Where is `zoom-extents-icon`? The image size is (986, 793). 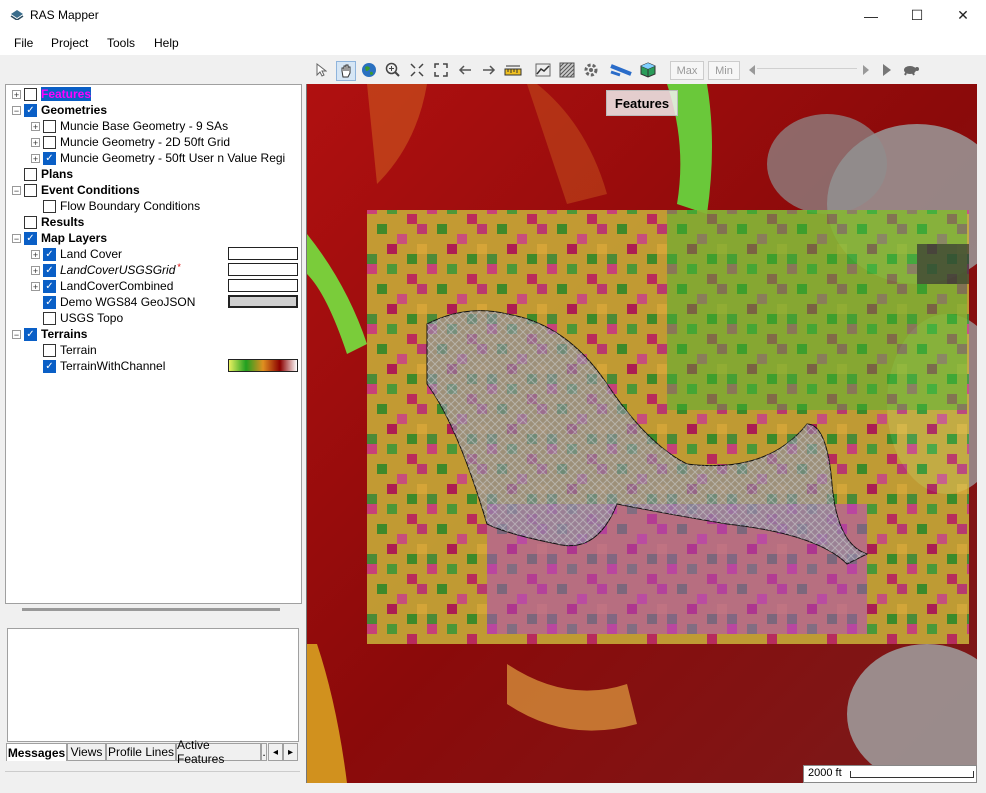 zoom-extents-icon is located at coordinates (417, 70).